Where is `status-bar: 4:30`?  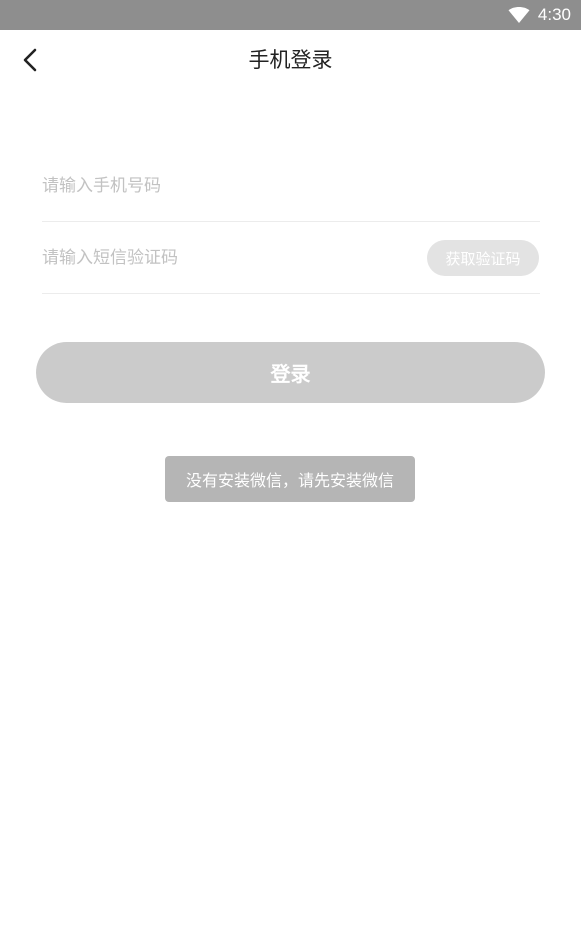
status-bar: 4:30 is located at coordinates (290, 15).